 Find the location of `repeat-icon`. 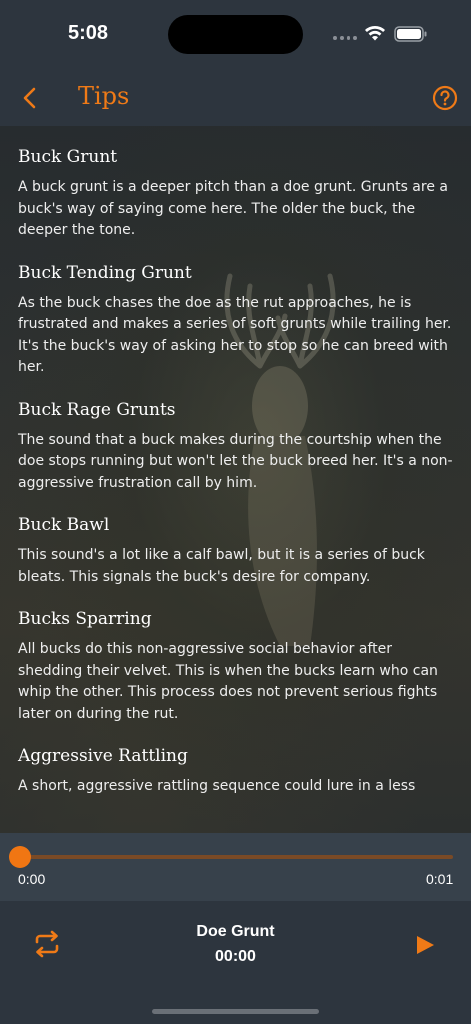

repeat-icon is located at coordinates (47, 944).